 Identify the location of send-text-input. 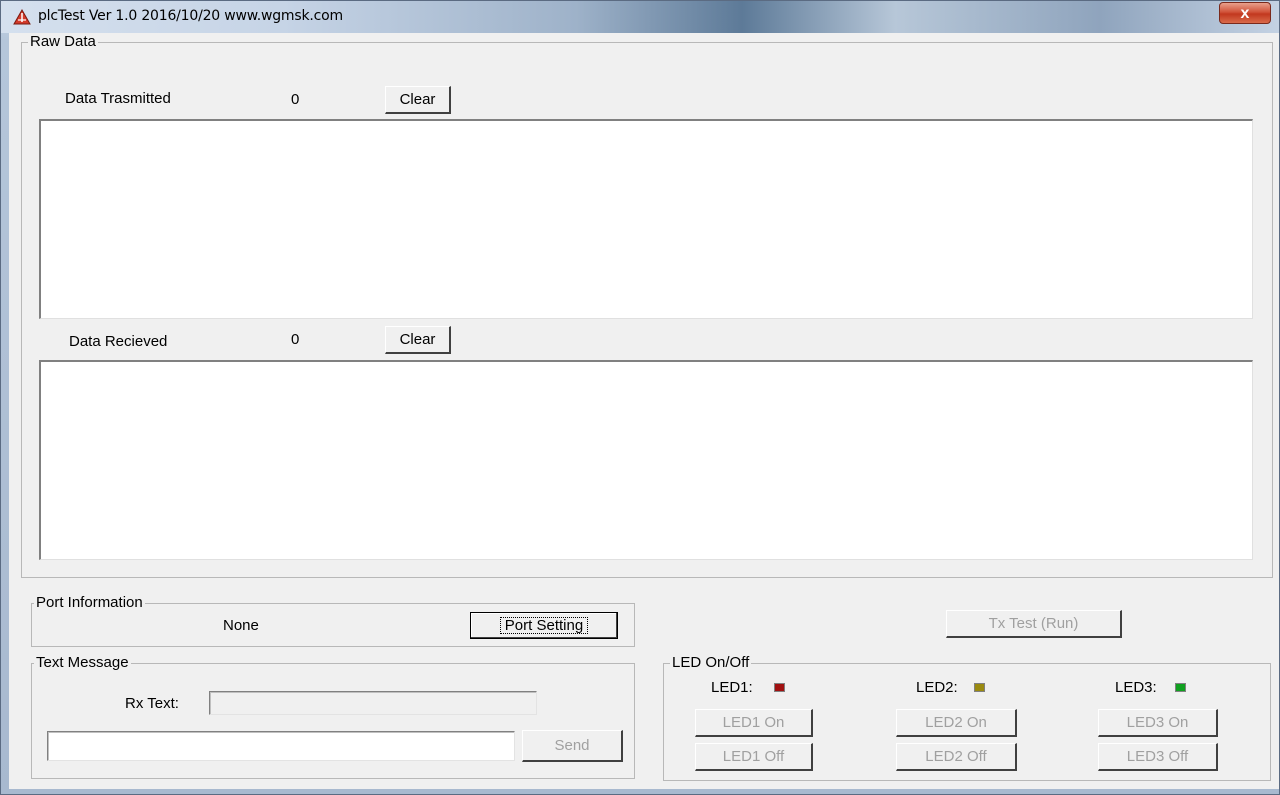
(281, 746).